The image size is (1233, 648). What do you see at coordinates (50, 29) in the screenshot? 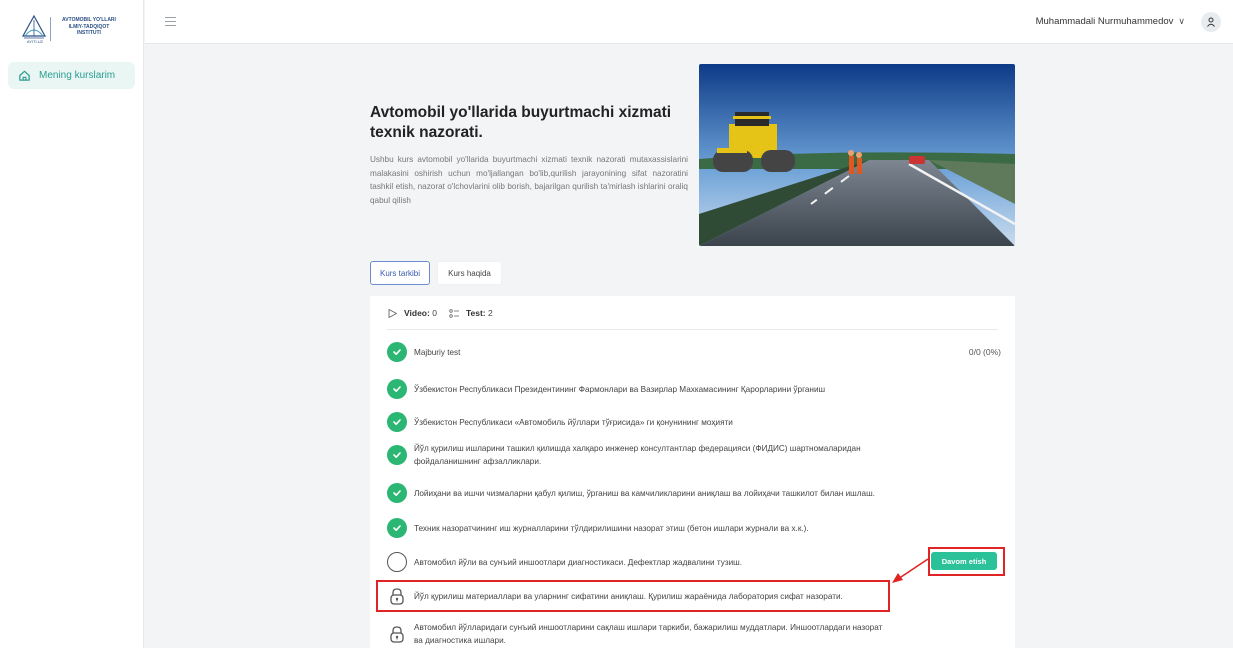
I see `logo-separator` at bounding box center [50, 29].